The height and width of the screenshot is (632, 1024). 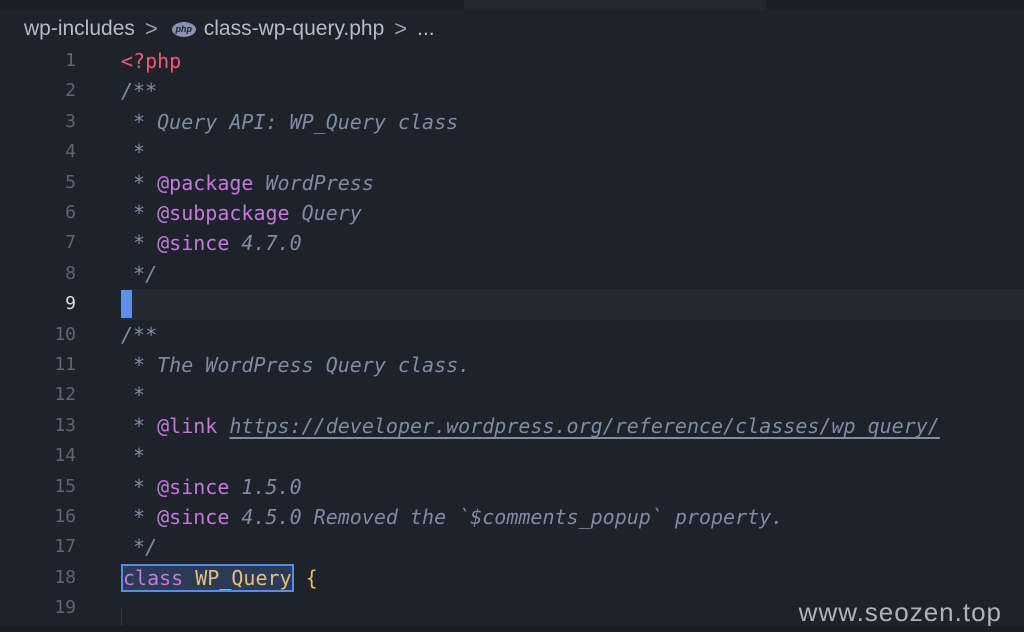 I want to click on comment-text: WordPress, so click(x=313, y=182).